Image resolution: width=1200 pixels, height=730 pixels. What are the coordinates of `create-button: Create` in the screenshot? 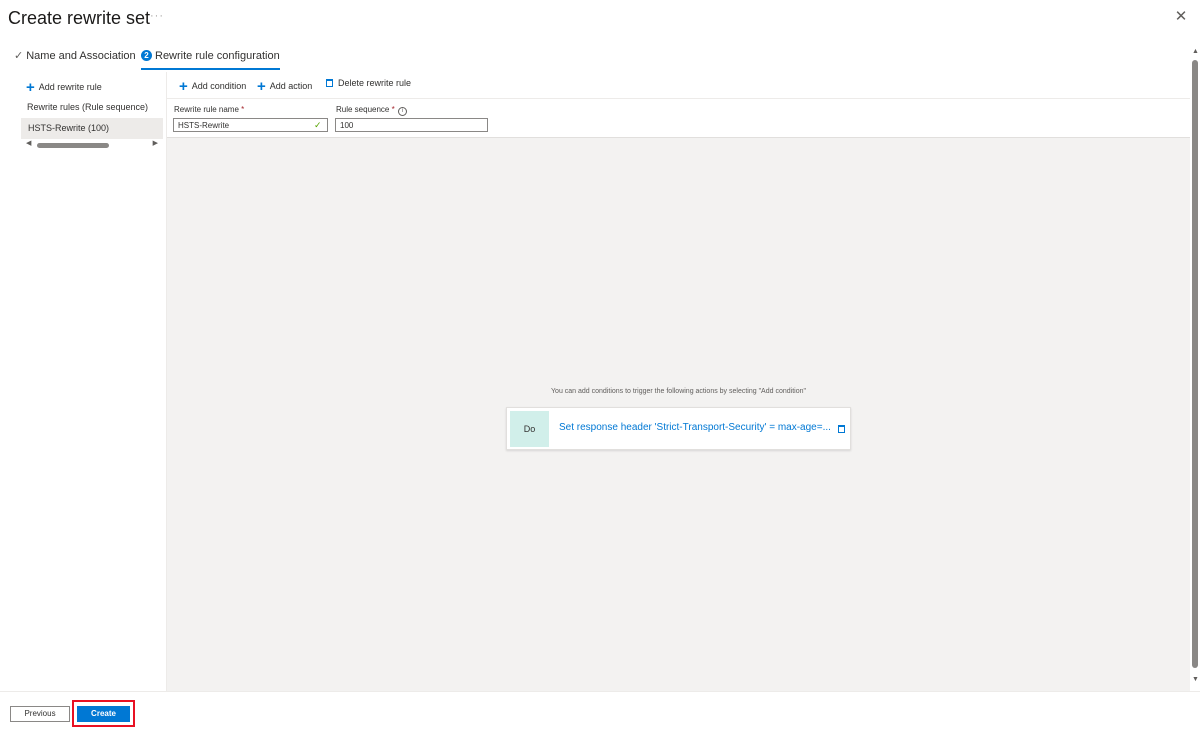 It's located at (103, 714).